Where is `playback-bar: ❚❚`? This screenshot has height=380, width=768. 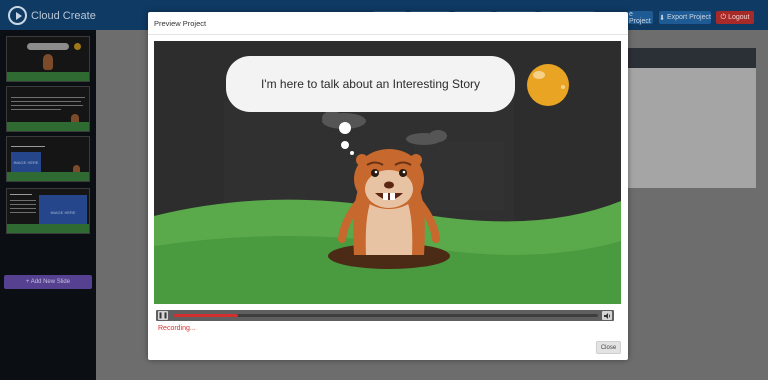 playback-bar: ❚❚ is located at coordinates (385, 315).